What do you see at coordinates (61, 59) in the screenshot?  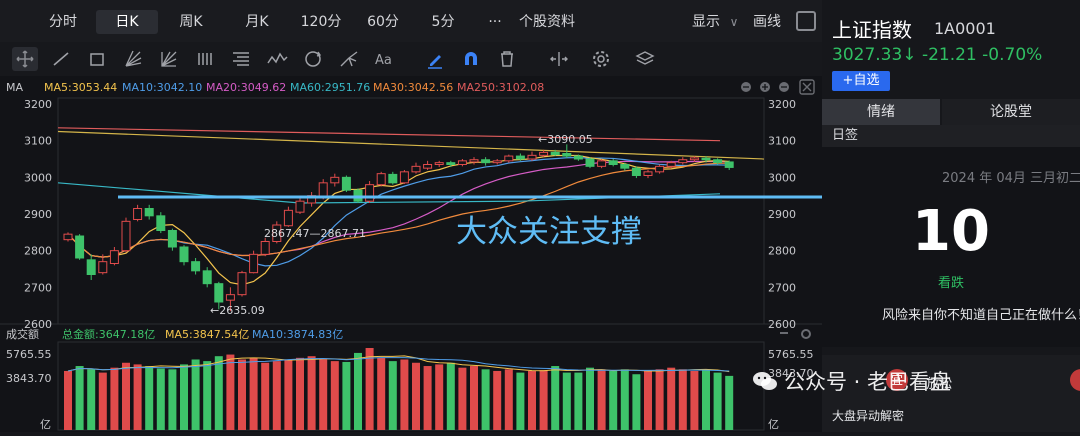 I see `line-tool-icon` at bounding box center [61, 59].